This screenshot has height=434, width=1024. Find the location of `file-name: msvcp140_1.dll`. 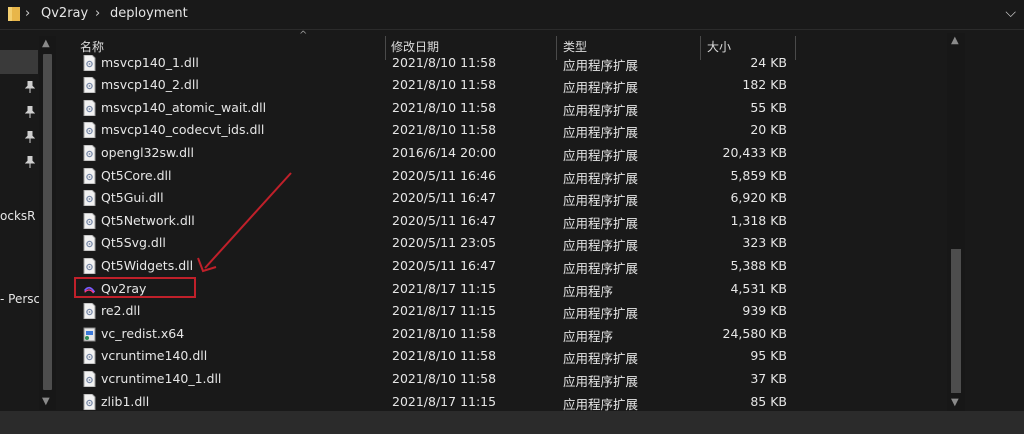

file-name: msvcp140_1.dll is located at coordinates (150, 62).